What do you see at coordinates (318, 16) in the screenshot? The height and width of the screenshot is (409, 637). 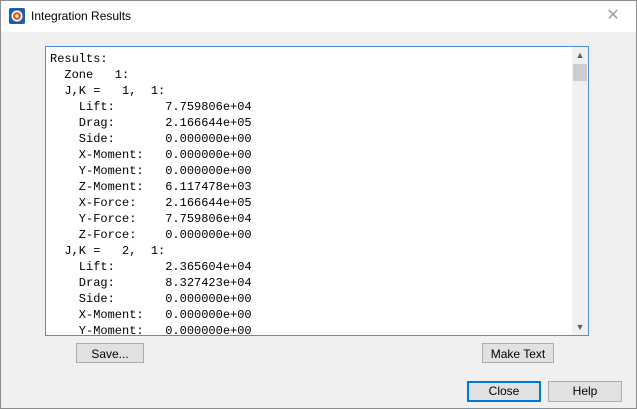 I see `title-bar: Integration Results ✕` at bounding box center [318, 16].